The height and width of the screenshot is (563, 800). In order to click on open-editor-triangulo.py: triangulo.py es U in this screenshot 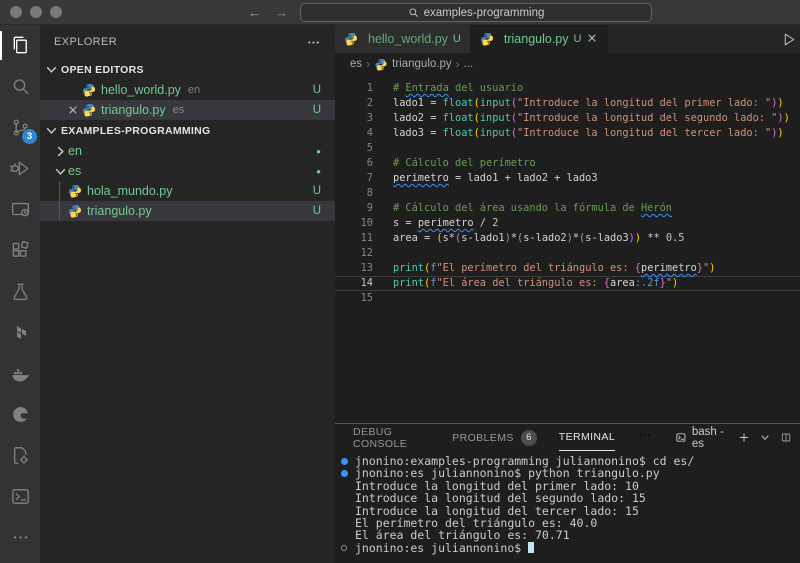, I will do `click(187, 110)`.